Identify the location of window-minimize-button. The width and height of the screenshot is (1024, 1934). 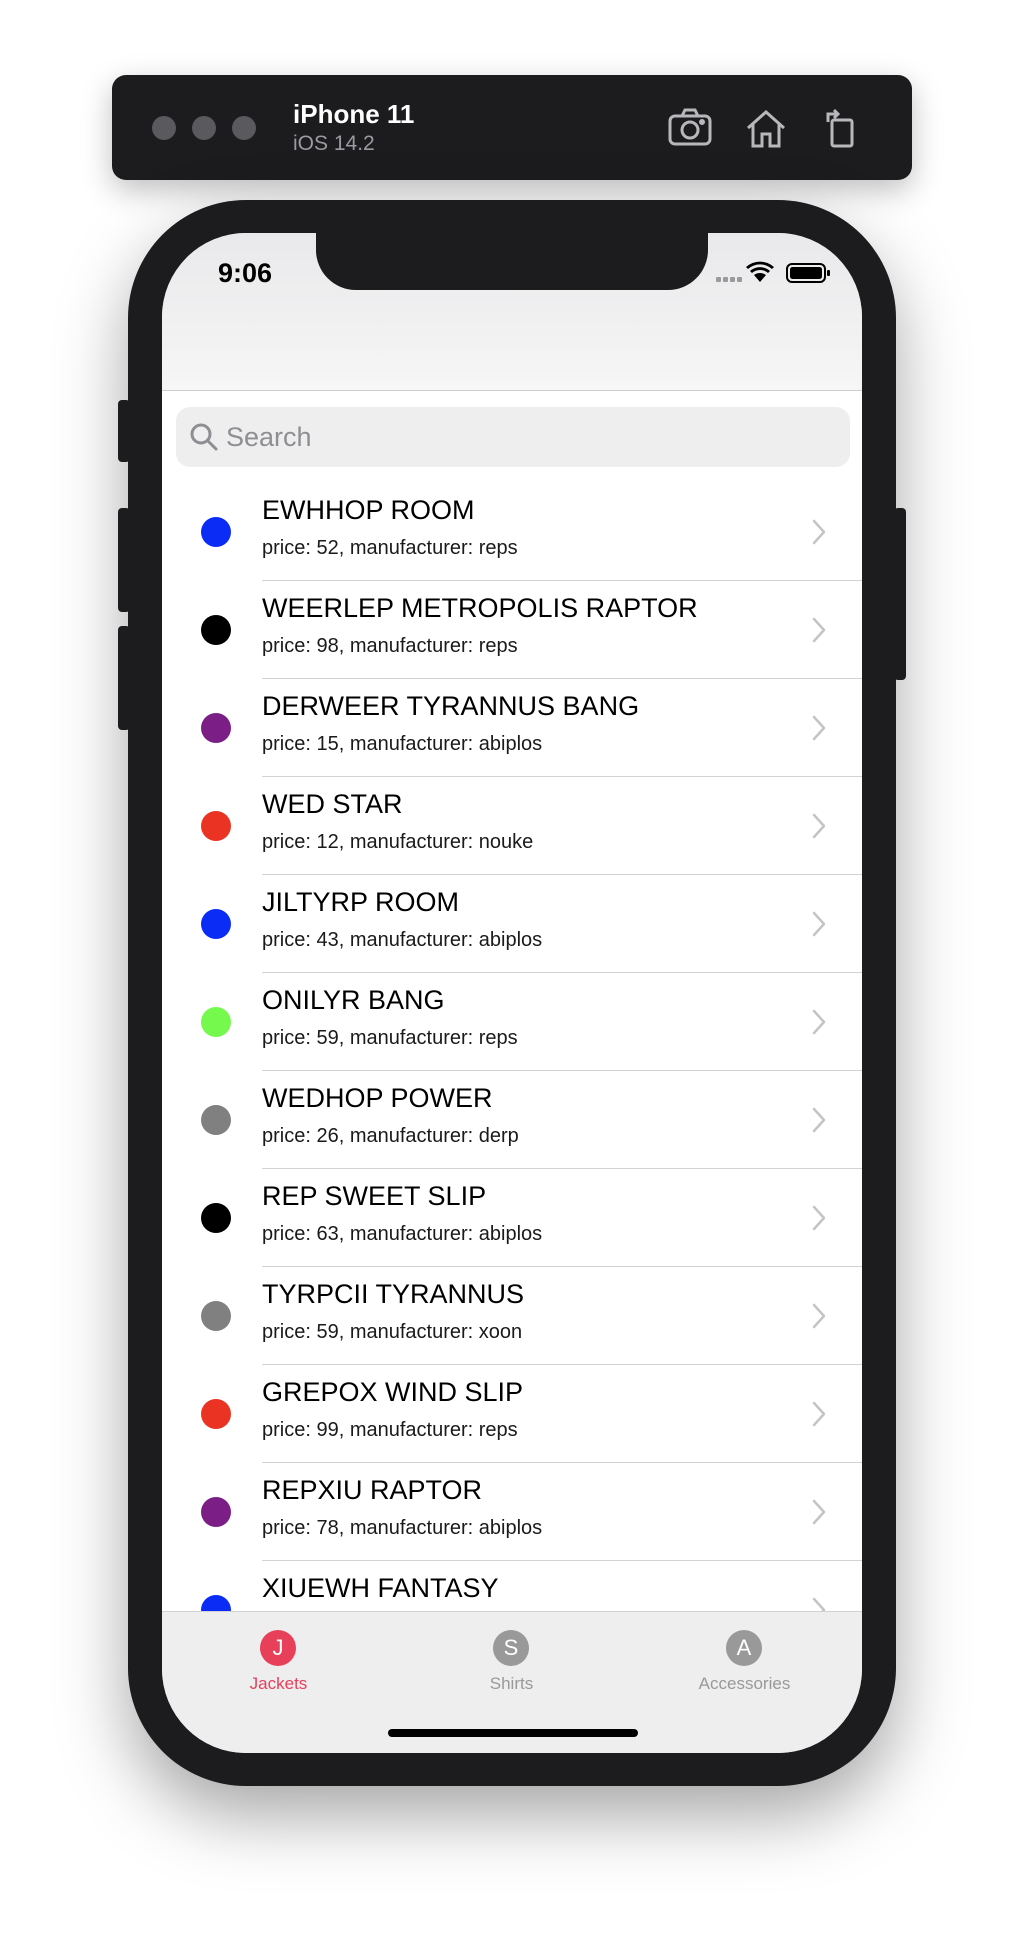
(204, 128).